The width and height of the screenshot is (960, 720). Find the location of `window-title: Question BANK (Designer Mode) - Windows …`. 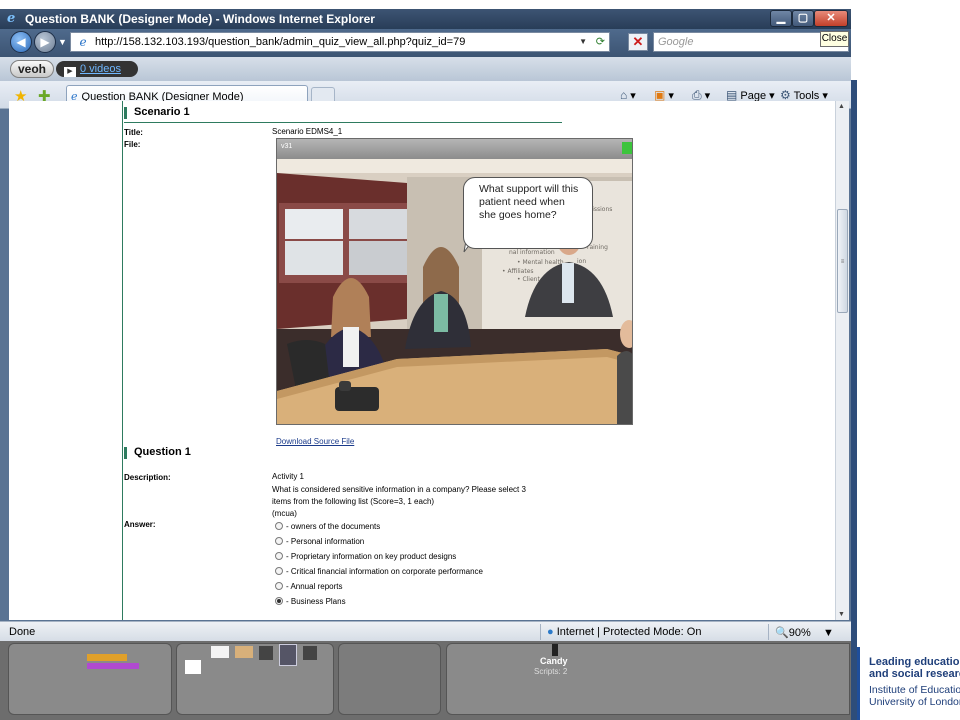

window-title: Question BANK (Designer Mode) - Windows … is located at coordinates (200, 19).